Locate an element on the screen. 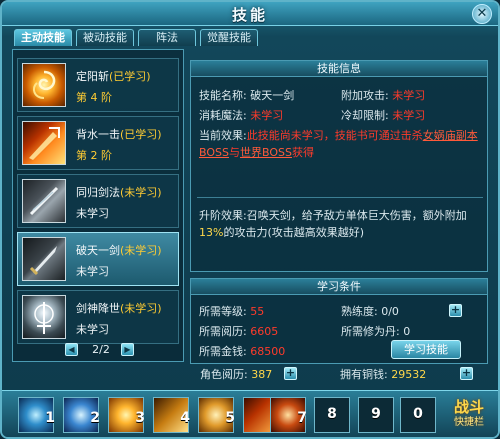 The width and height of the screenshot is (500, 439). combat-hotbar: 1 2 3 4 5 6 7 8 9 0 战斗 快捷栏 is located at coordinates (250, 413).